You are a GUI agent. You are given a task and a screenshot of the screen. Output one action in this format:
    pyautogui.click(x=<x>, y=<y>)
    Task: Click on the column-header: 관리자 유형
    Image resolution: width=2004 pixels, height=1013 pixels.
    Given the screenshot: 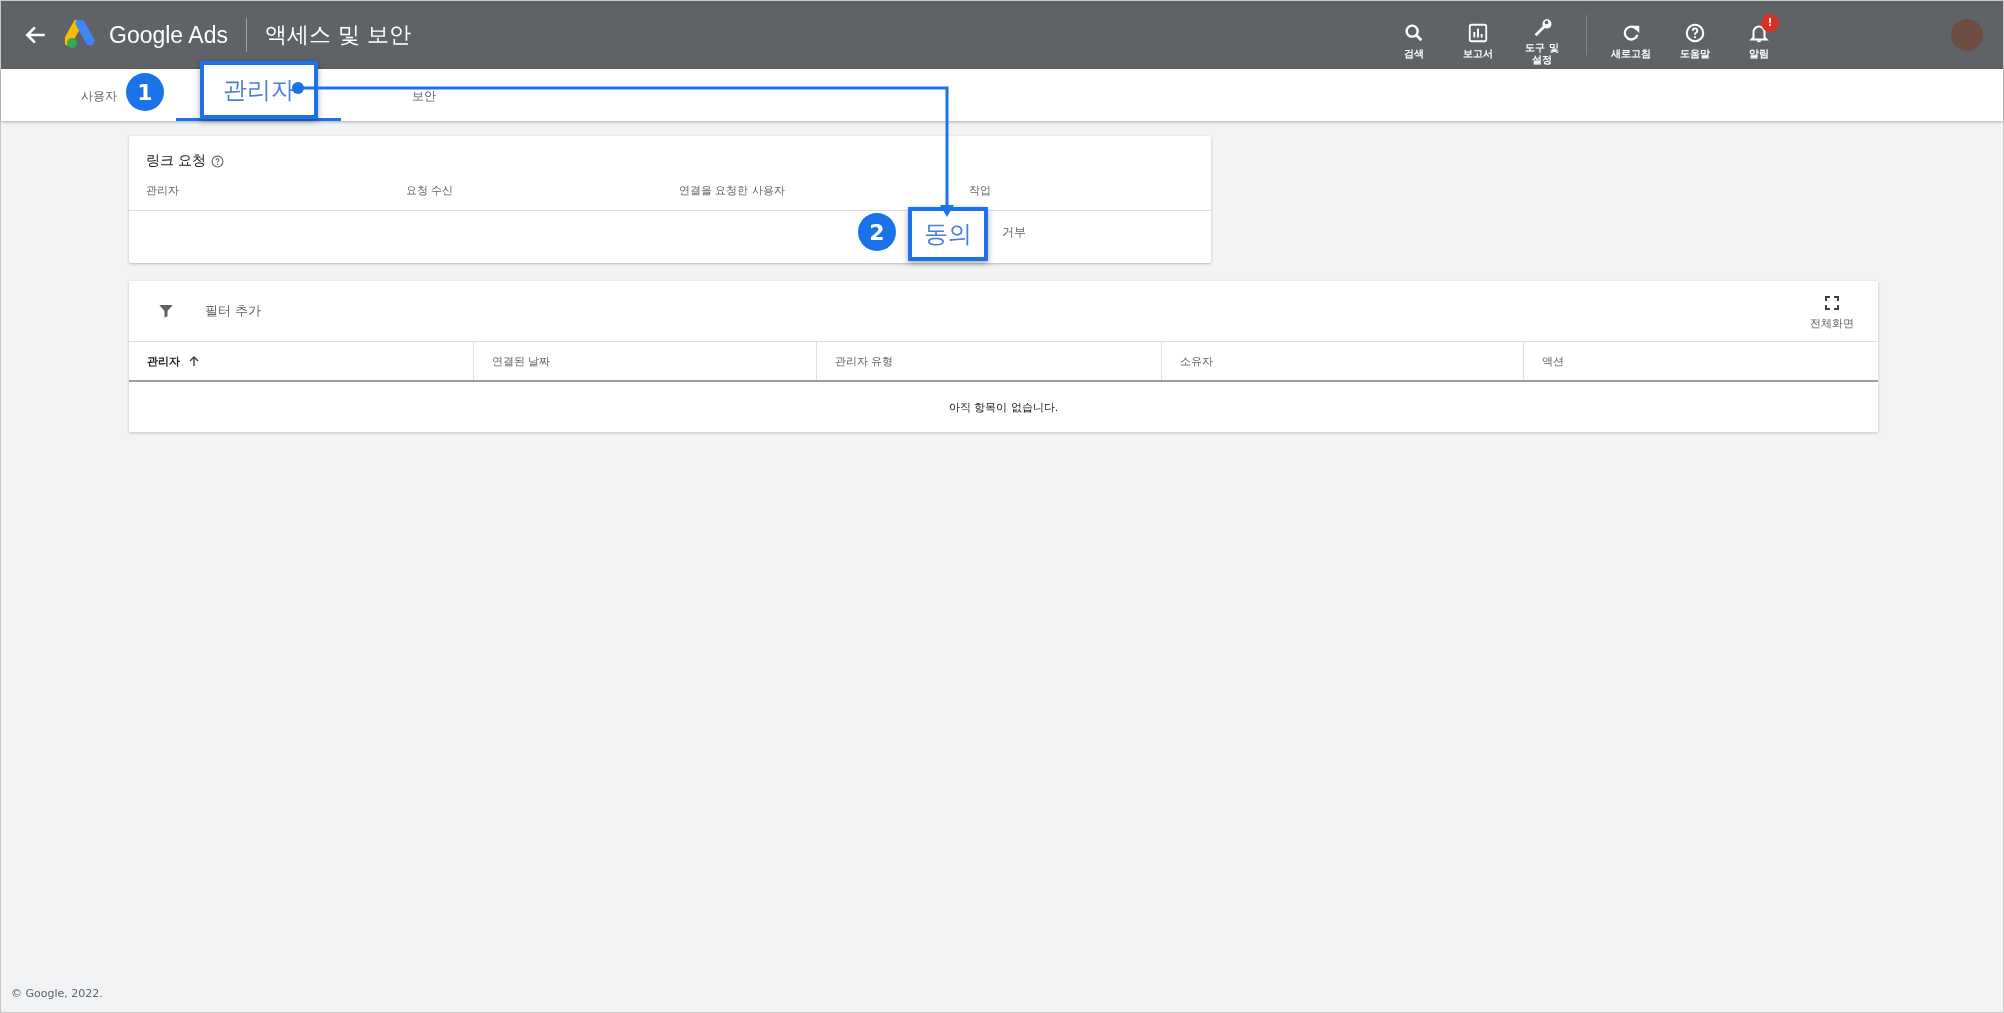 What is the action you would take?
    pyautogui.click(x=864, y=361)
    